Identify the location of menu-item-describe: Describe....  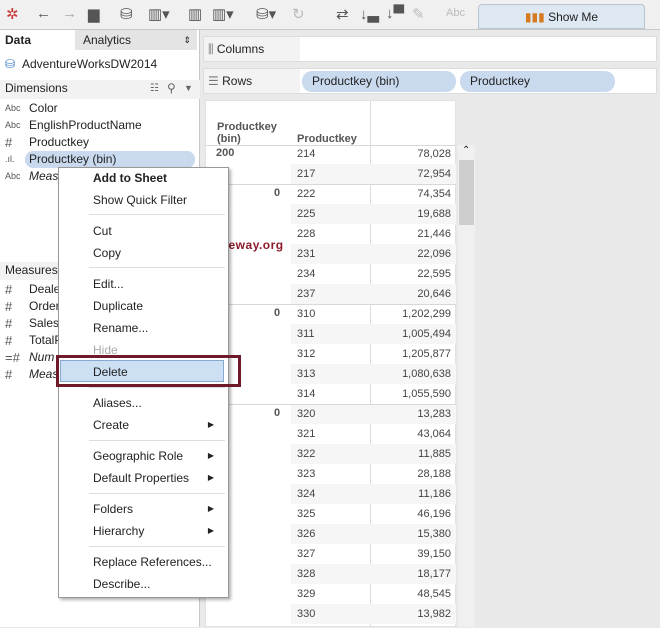
(143, 584).